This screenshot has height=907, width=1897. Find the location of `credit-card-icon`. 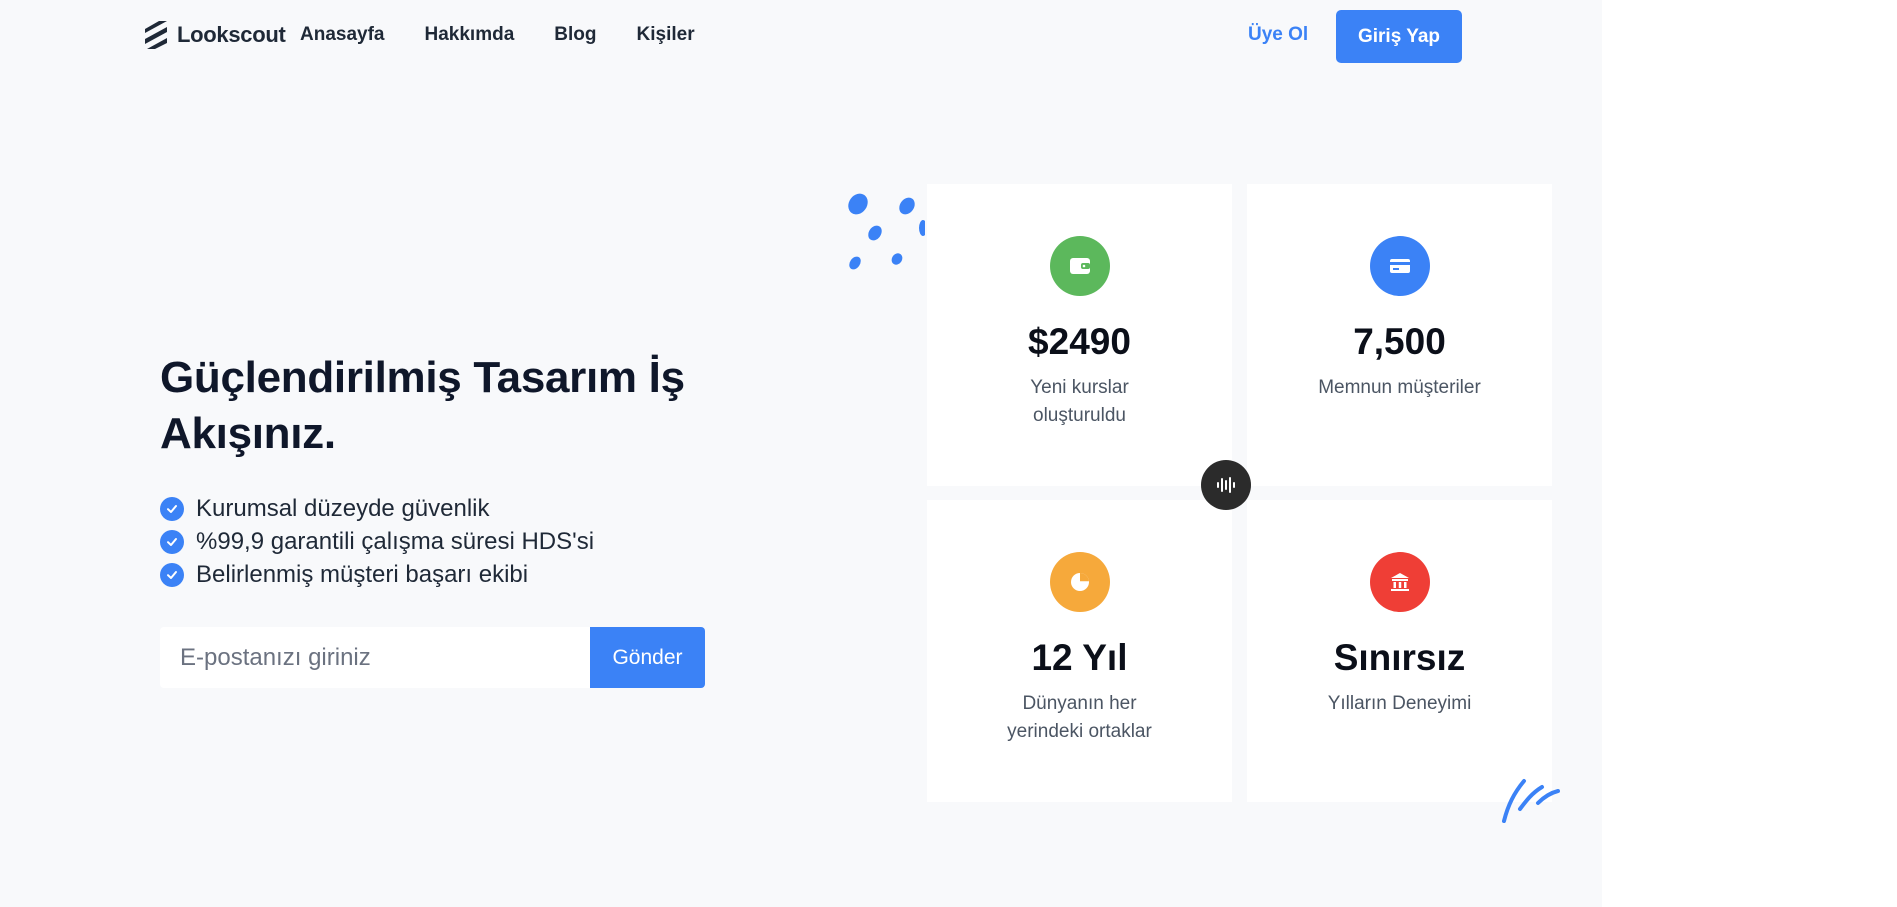

credit-card-icon is located at coordinates (1399, 266).